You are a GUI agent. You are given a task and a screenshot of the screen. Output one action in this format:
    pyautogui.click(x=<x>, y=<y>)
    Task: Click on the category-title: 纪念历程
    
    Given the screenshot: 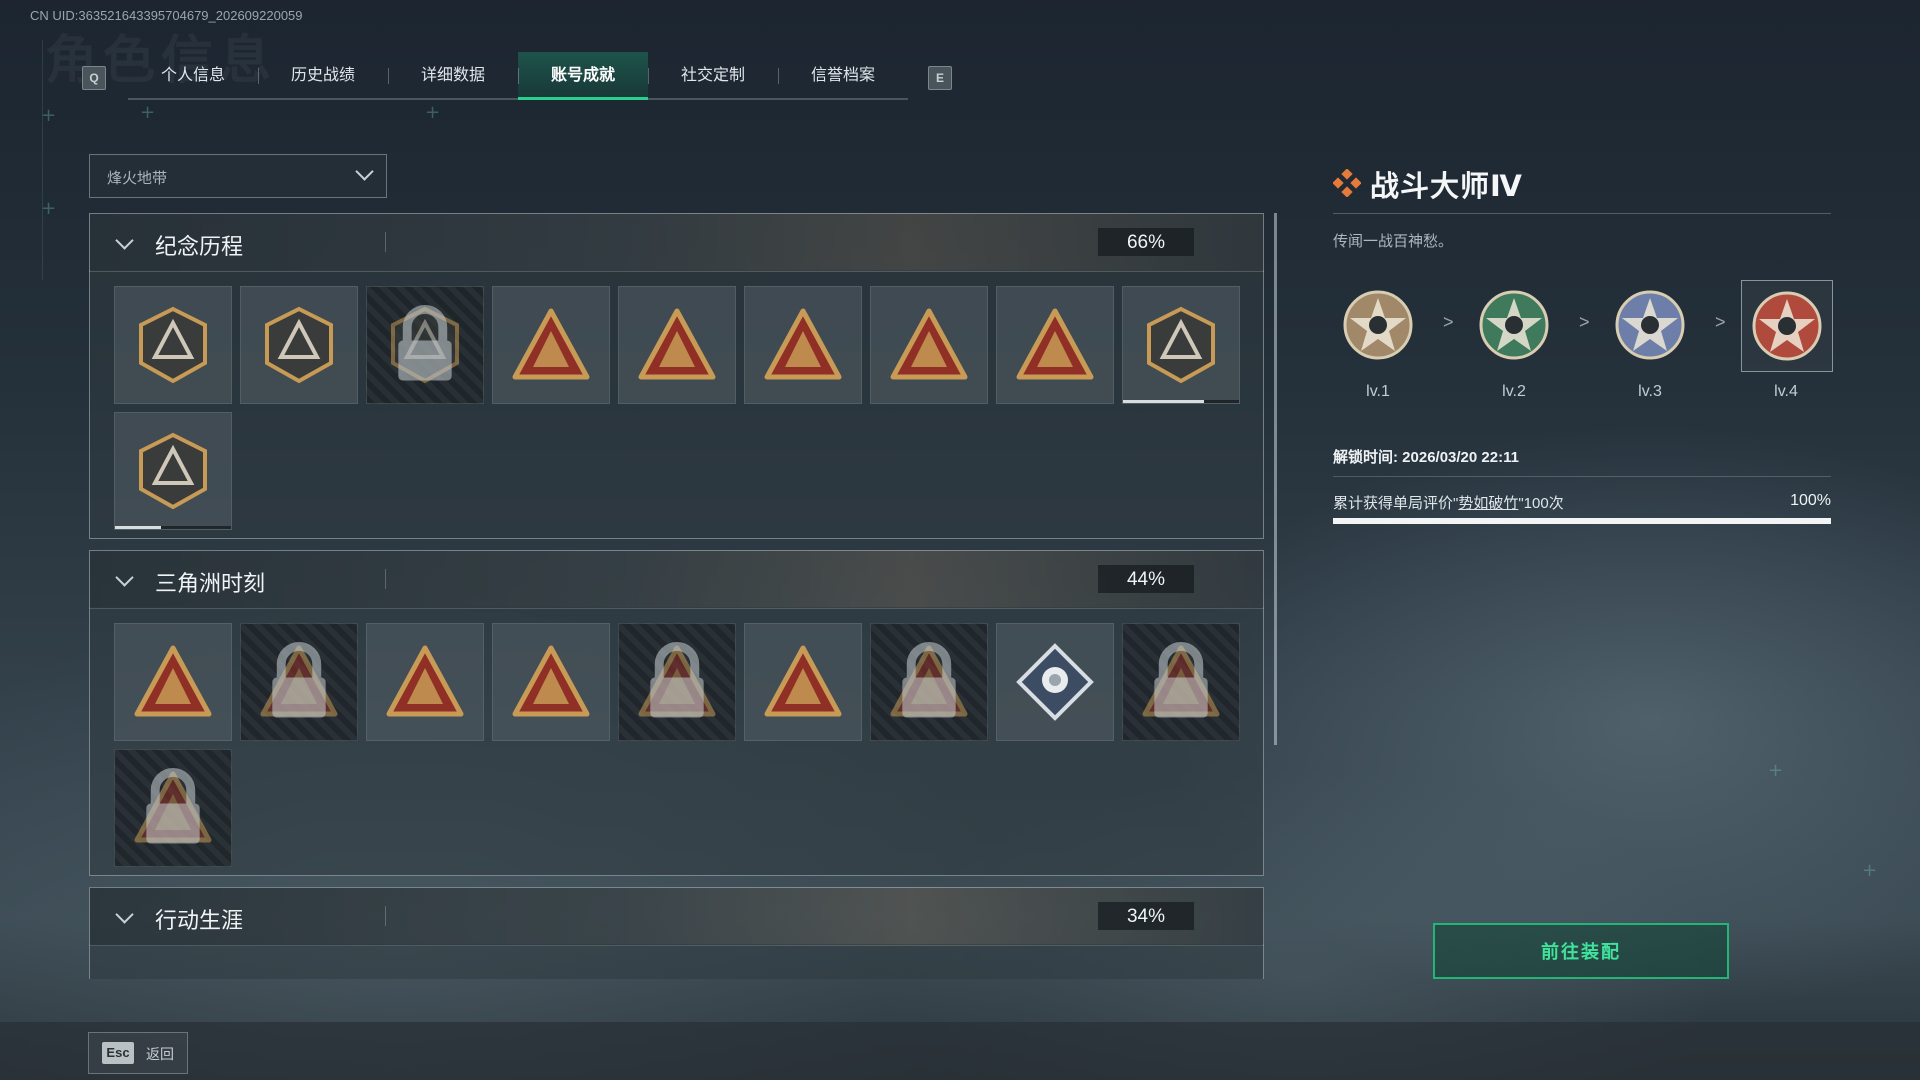 What is the action you would take?
    pyautogui.click(x=199, y=246)
    